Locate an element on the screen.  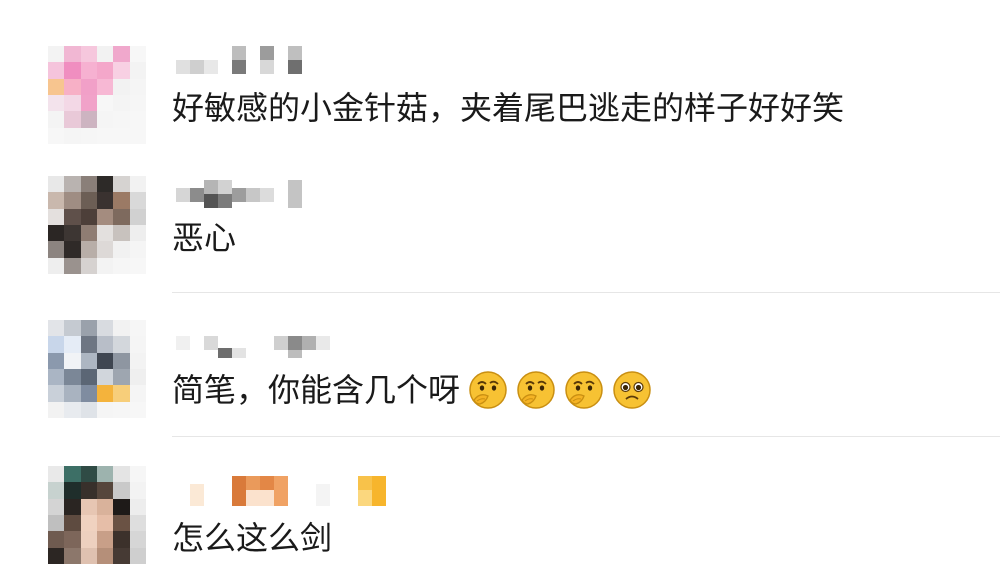
emoji-row is located at coordinates (556, 390).